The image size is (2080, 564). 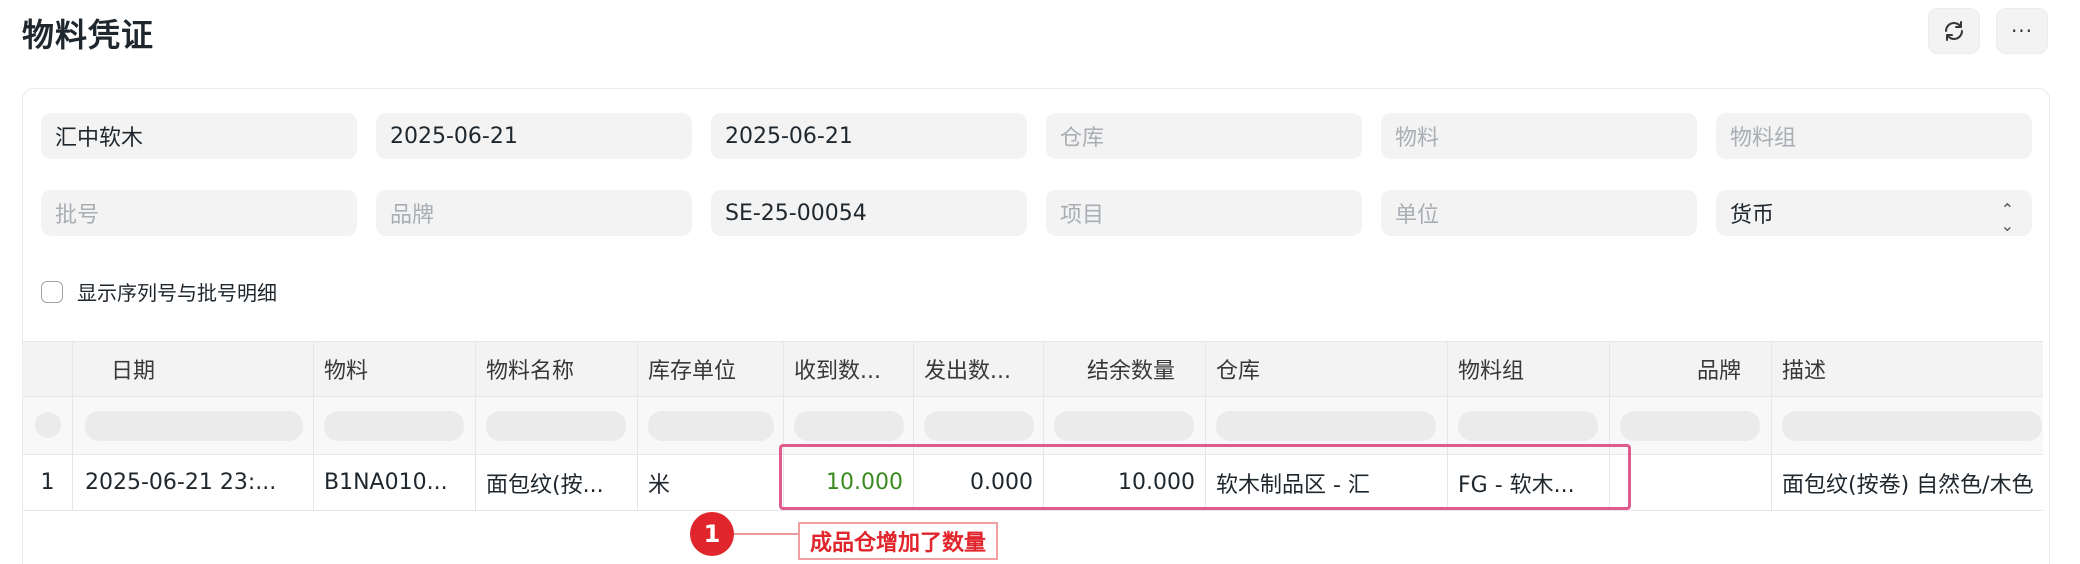 I want to click on to-date-field: 2025-06-21, so click(x=869, y=136).